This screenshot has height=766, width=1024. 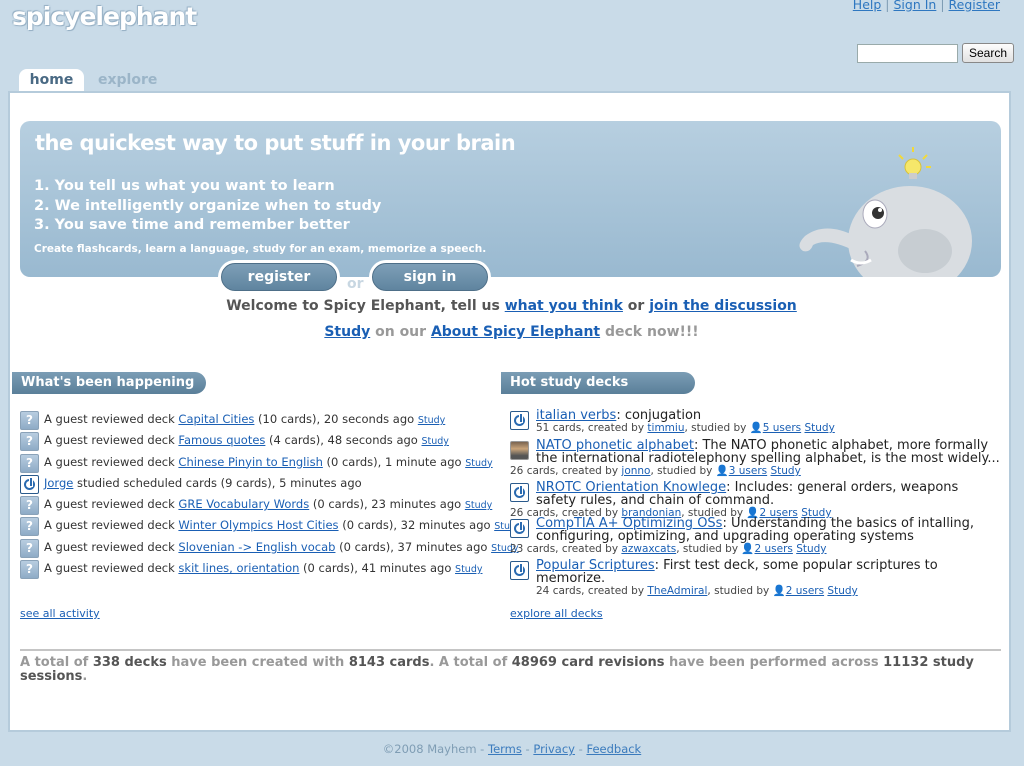 What do you see at coordinates (709, 549) in the screenshot?
I see `deck-meta: , studied by` at bounding box center [709, 549].